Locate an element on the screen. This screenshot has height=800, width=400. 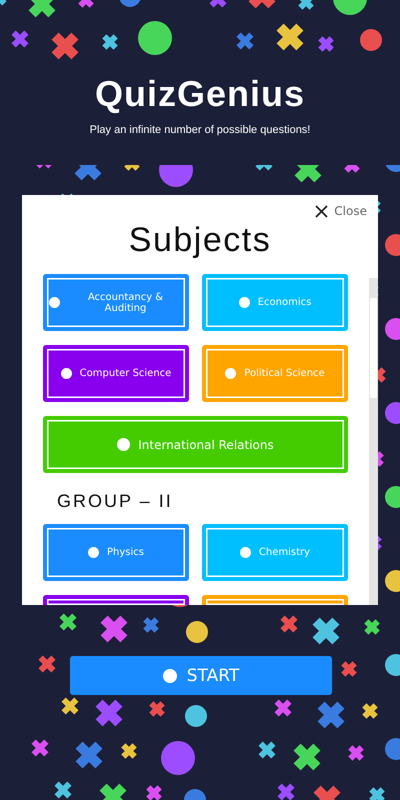
scrollbar-thumb is located at coordinates (373, 348).